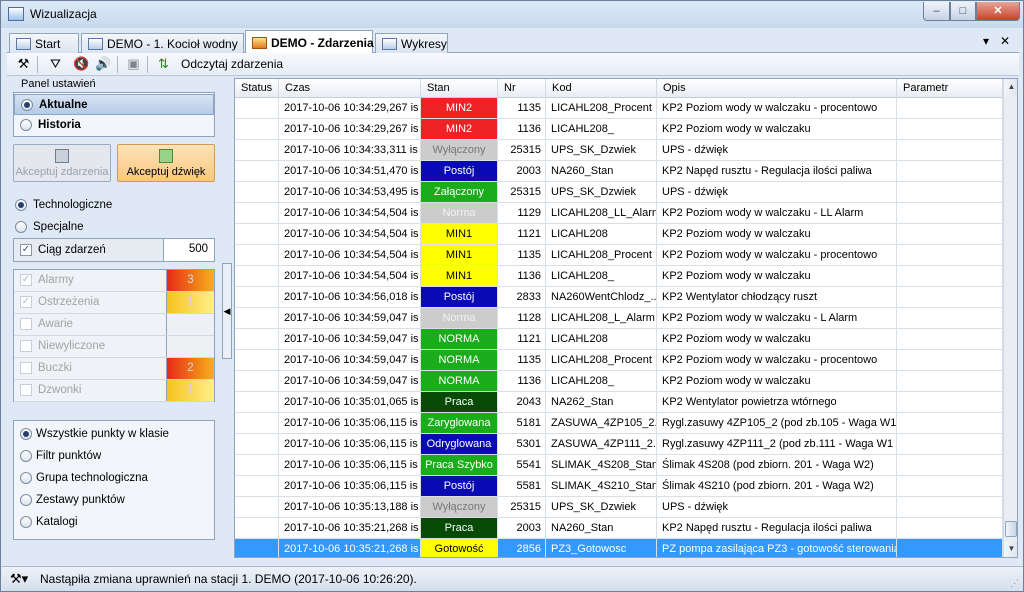 This screenshot has height=592, width=1024. I want to click on category-row: ✓ Ostrzeżenia 1, so click(114, 303).